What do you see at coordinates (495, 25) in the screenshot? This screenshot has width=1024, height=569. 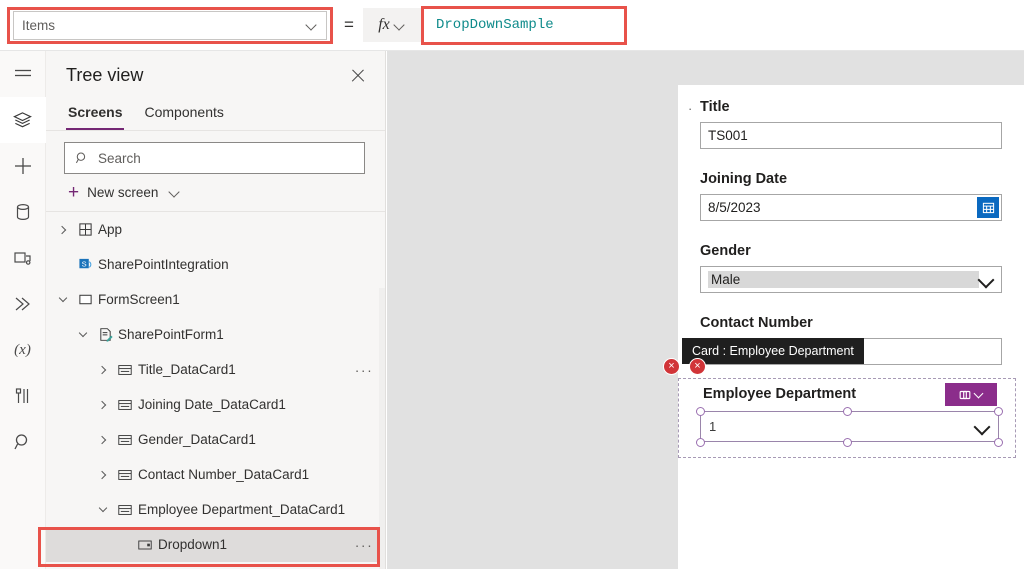 I see `formula-text: DropDownSample` at bounding box center [495, 25].